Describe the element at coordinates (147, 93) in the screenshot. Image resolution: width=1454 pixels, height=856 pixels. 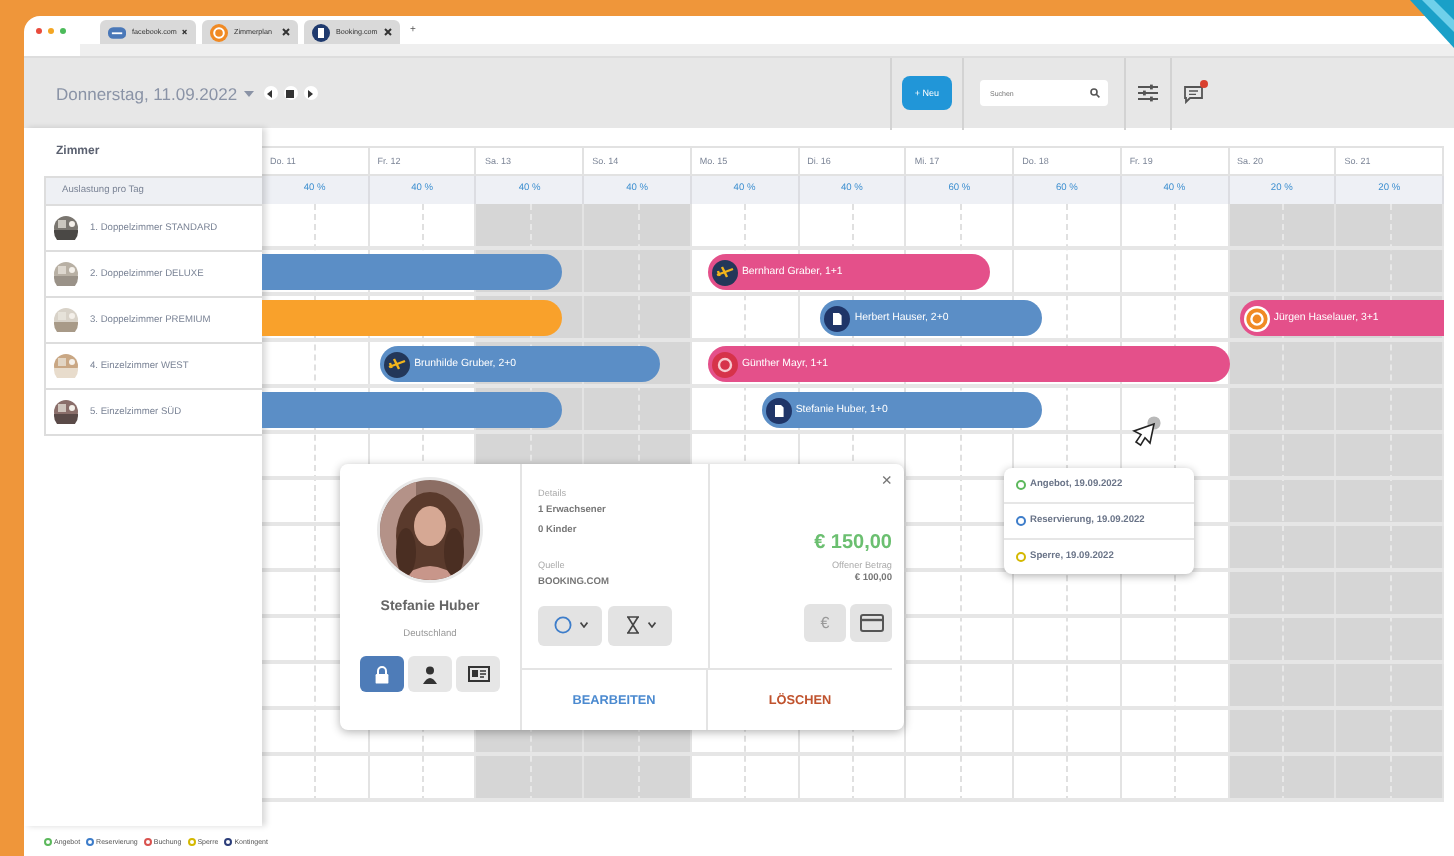
I see `date-title: Donnerstag, 11.09.2022` at that location.